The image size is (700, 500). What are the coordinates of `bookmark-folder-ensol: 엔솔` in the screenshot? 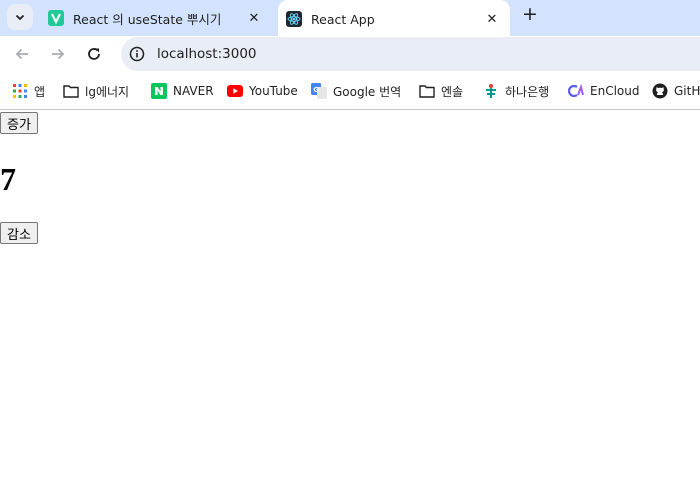 It's located at (441, 91).